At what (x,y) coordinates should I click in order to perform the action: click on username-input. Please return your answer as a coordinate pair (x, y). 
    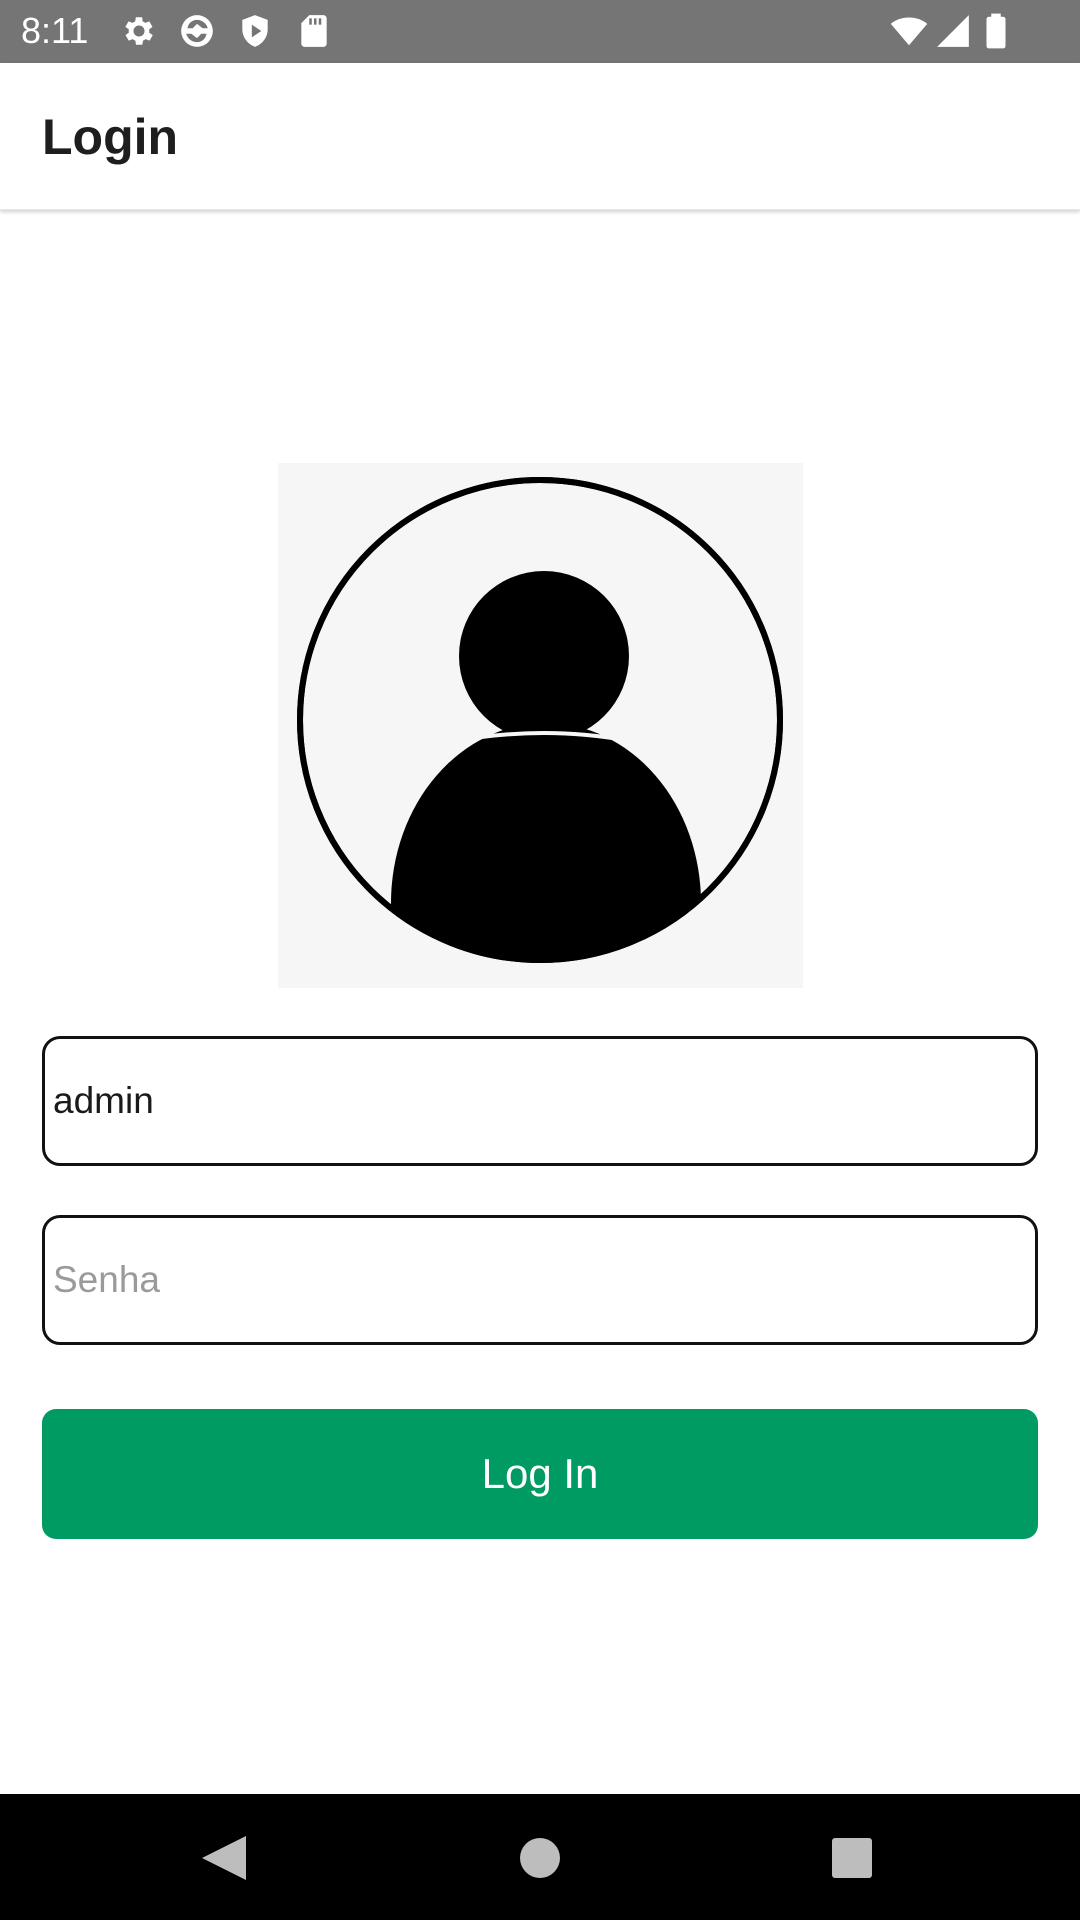
    Looking at the image, I should click on (540, 1101).